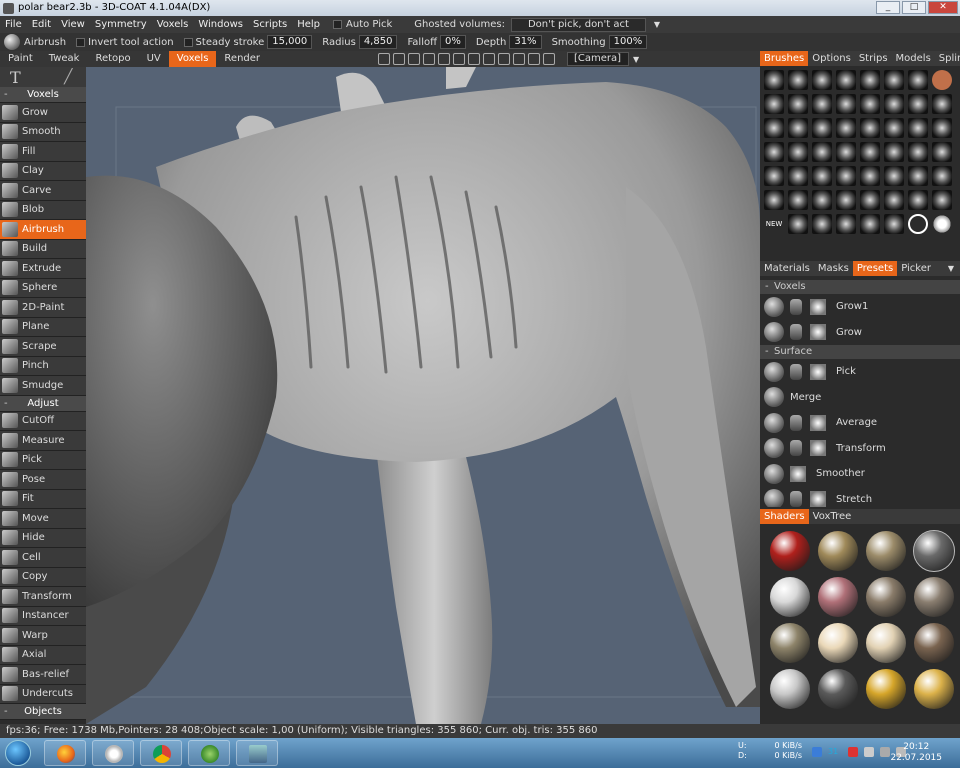 The width and height of the screenshot is (960, 768). What do you see at coordinates (525, 42) in the screenshot?
I see `depth-input: 31%` at bounding box center [525, 42].